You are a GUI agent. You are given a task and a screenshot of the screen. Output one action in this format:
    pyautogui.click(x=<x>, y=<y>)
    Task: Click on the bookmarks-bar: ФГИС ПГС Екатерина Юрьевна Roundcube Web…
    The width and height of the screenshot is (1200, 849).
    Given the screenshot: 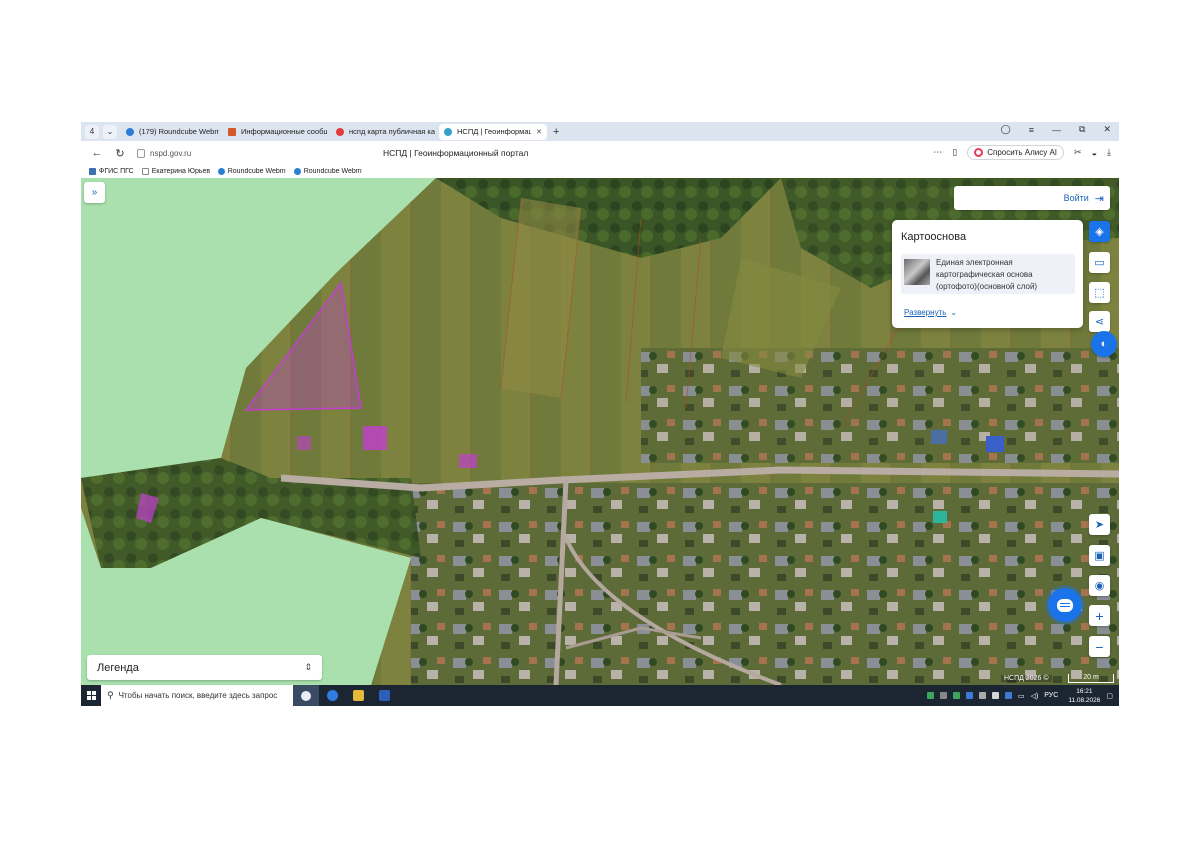 What is the action you would take?
    pyautogui.click(x=600, y=171)
    